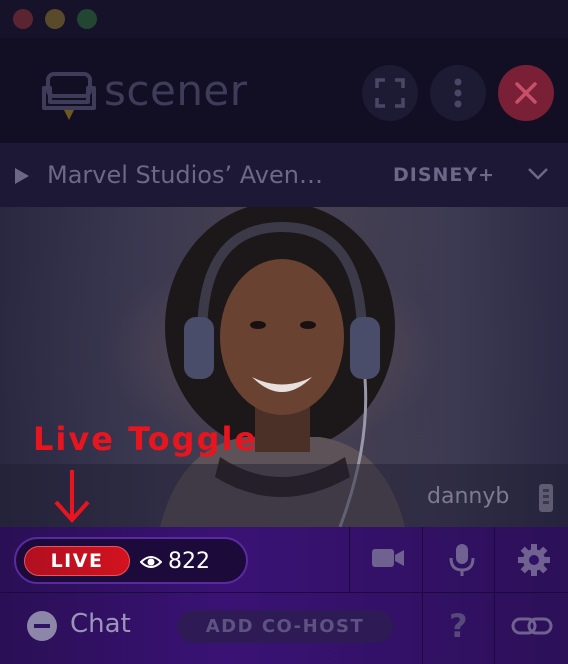 The width and height of the screenshot is (568, 664). I want to click on live-status-pill: LIVE 822, so click(131, 560).